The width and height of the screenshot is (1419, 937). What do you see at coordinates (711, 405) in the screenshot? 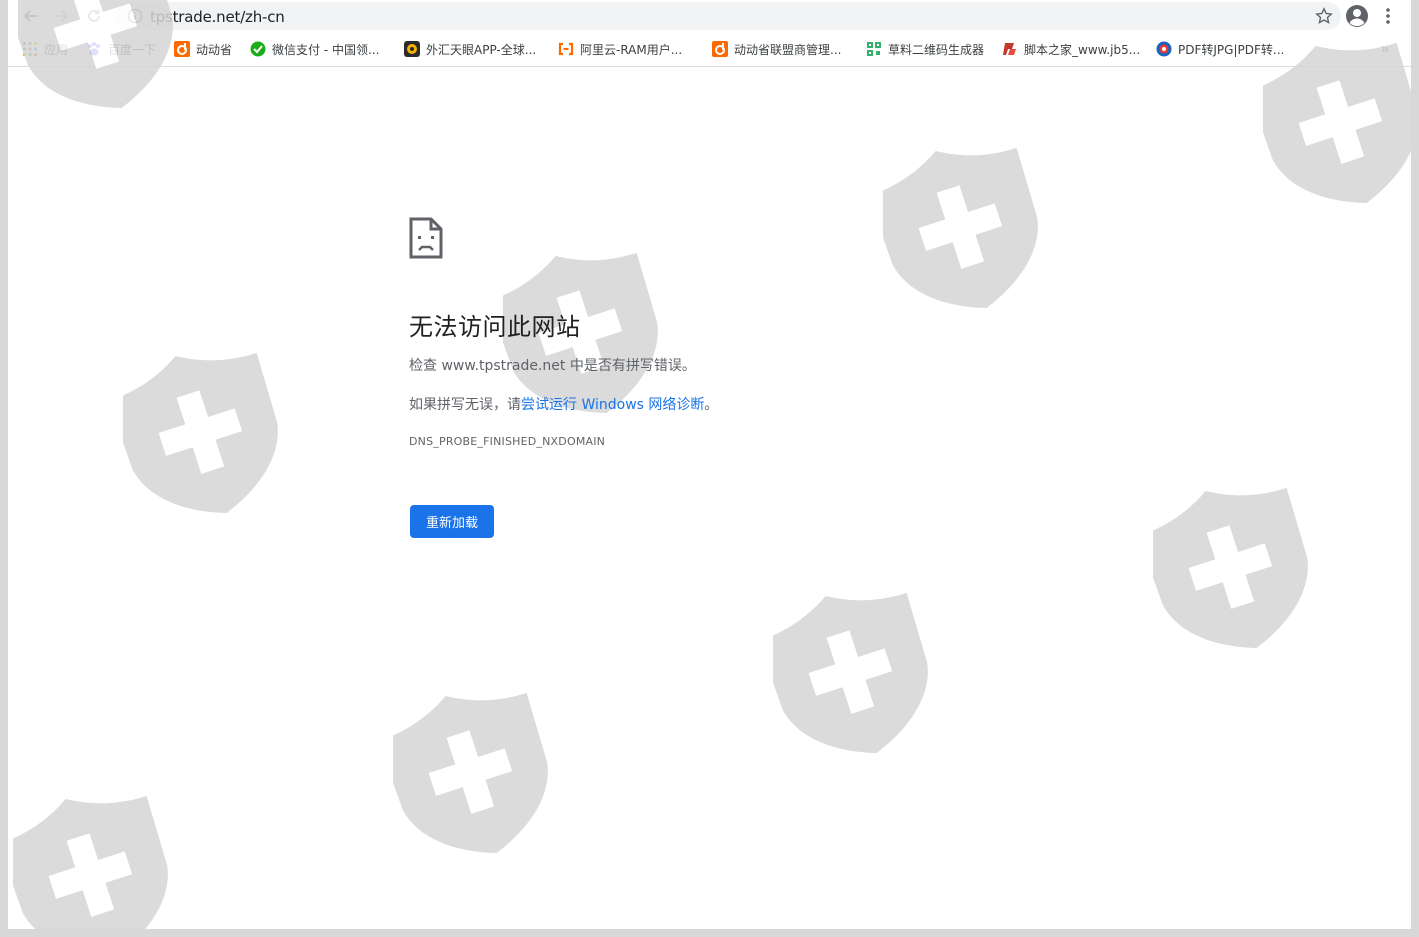
I see `suggestion-suffix: 。` at bounding box center [711, 405].